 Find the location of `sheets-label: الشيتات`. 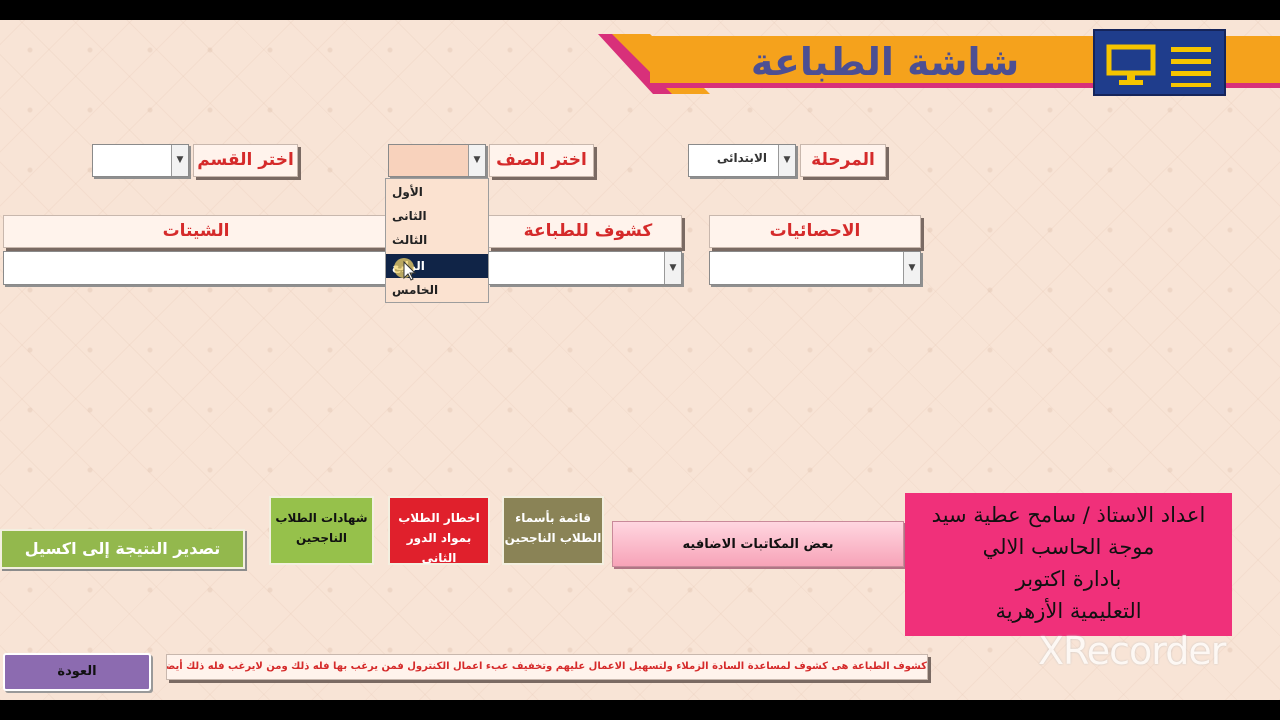

sheets-label: الشيتات is located at coordinates (196, 231).